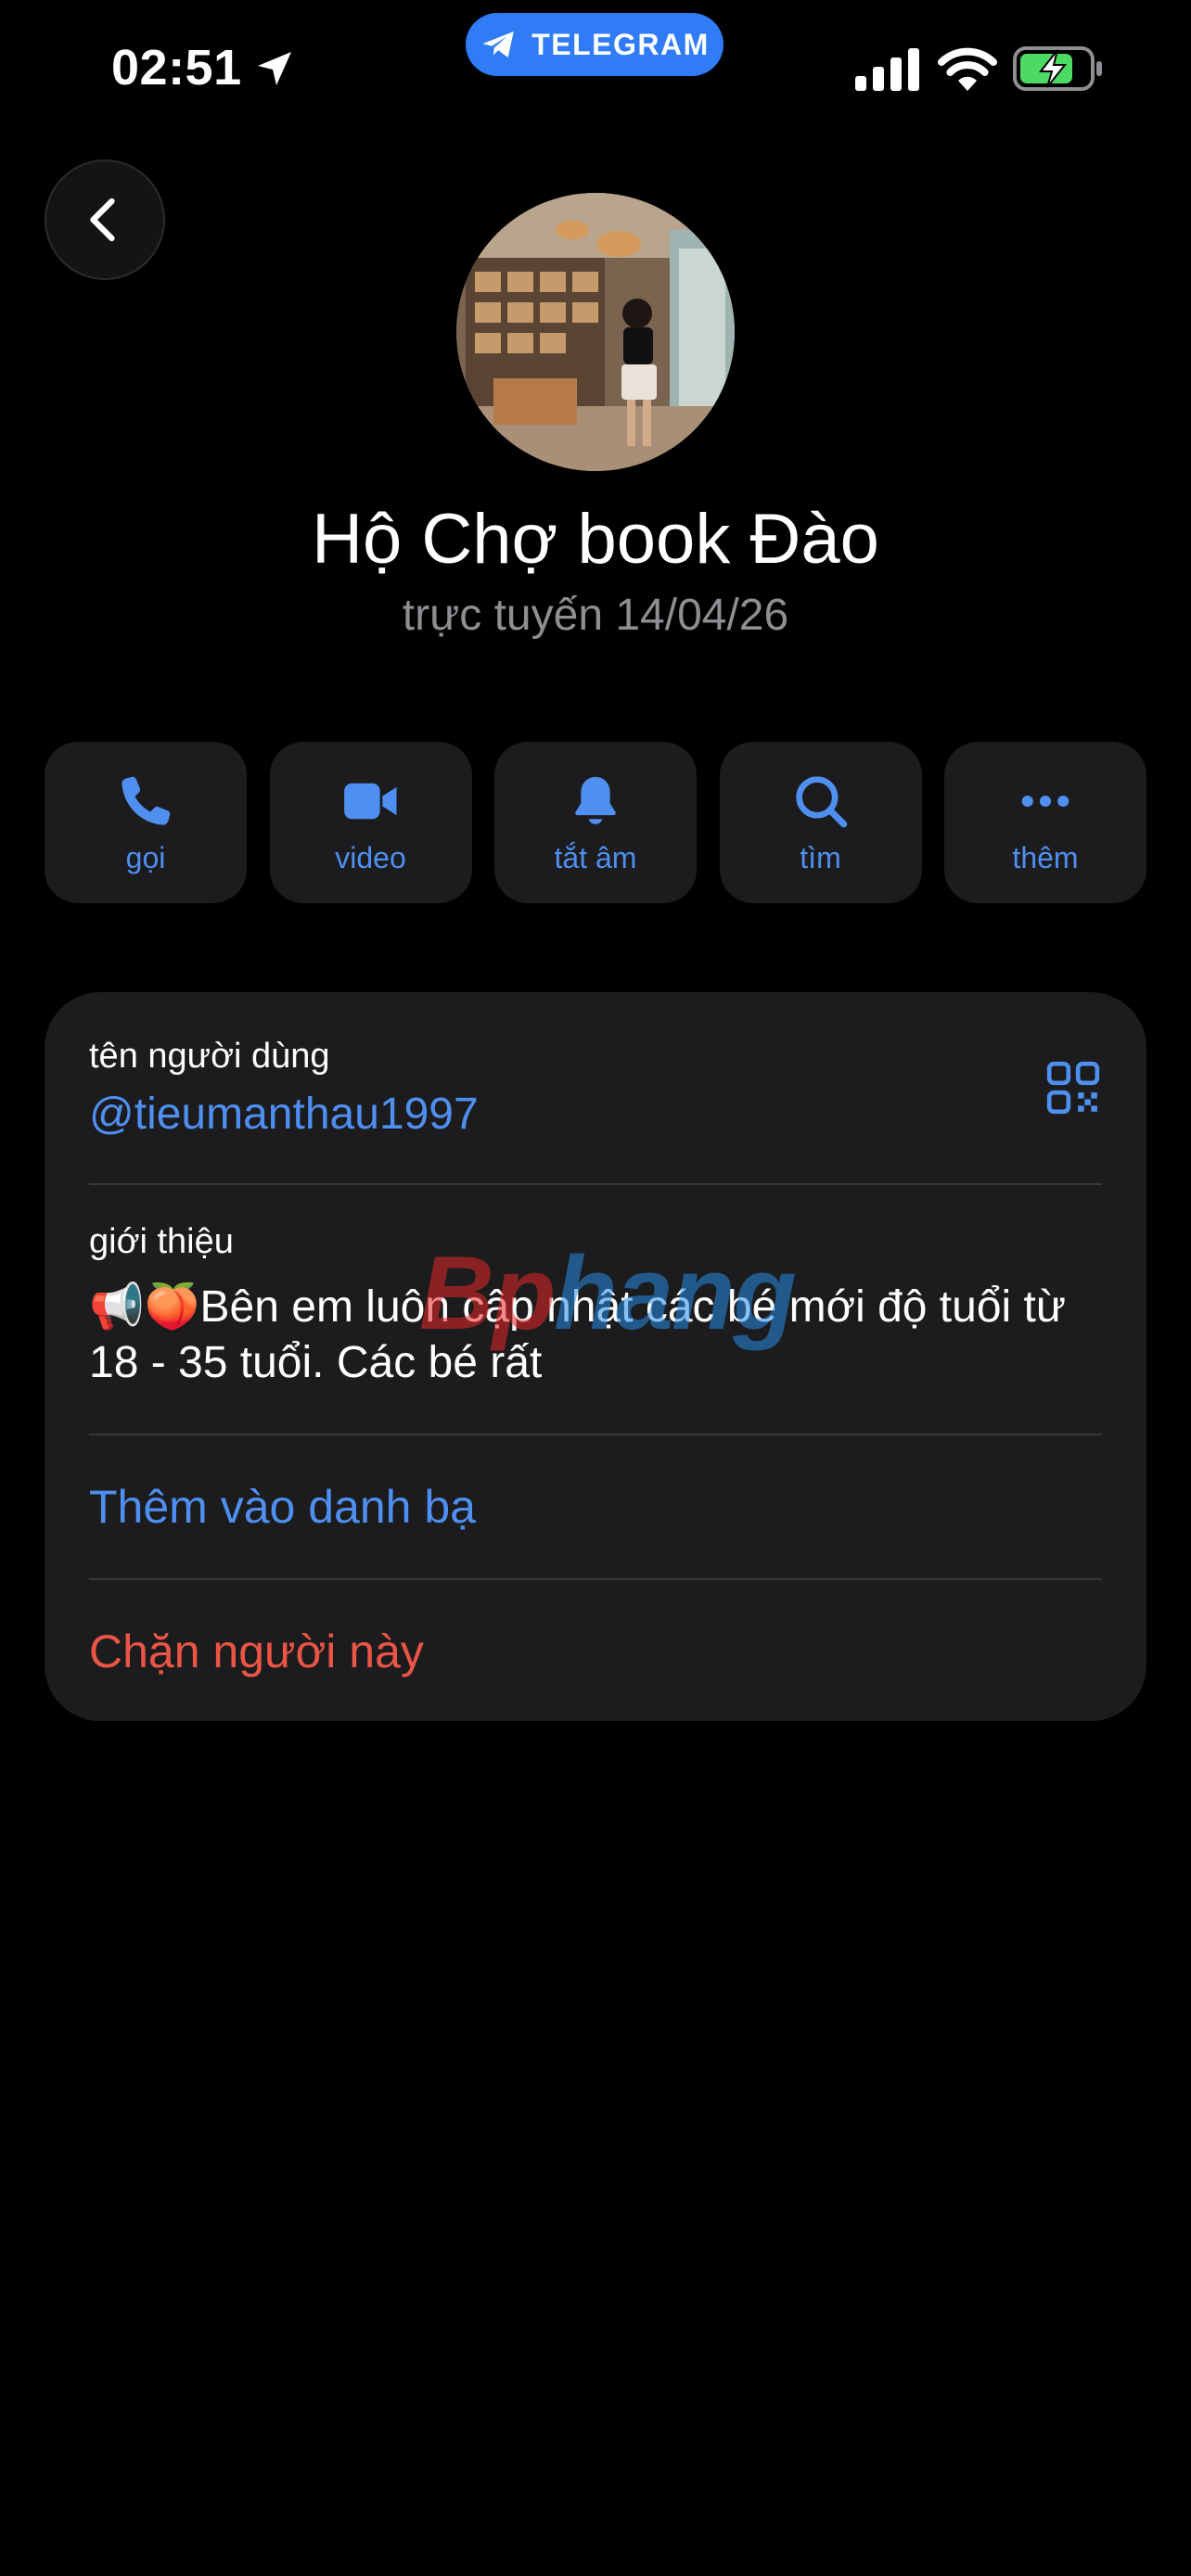  Describe the element at coordinates (146, 800) in the screenshot. I see `phone-icon` at that location.